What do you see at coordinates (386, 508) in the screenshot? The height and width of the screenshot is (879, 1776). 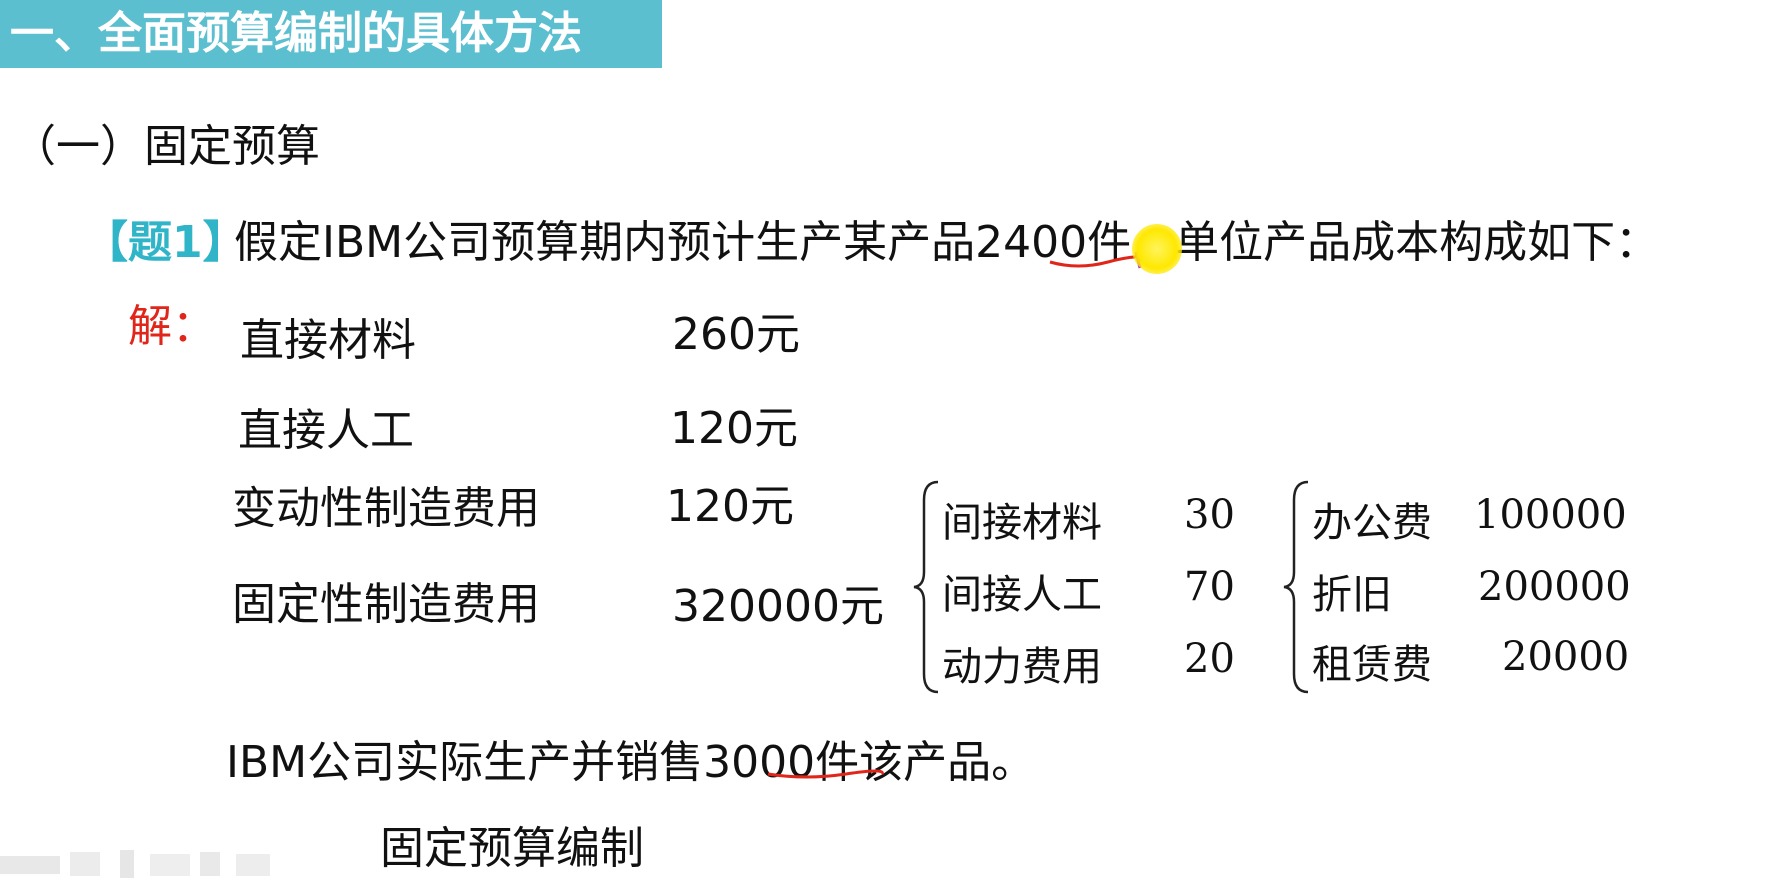 I see `cost-row-label: 变动性制造费用` at bounding box center [386, 508].